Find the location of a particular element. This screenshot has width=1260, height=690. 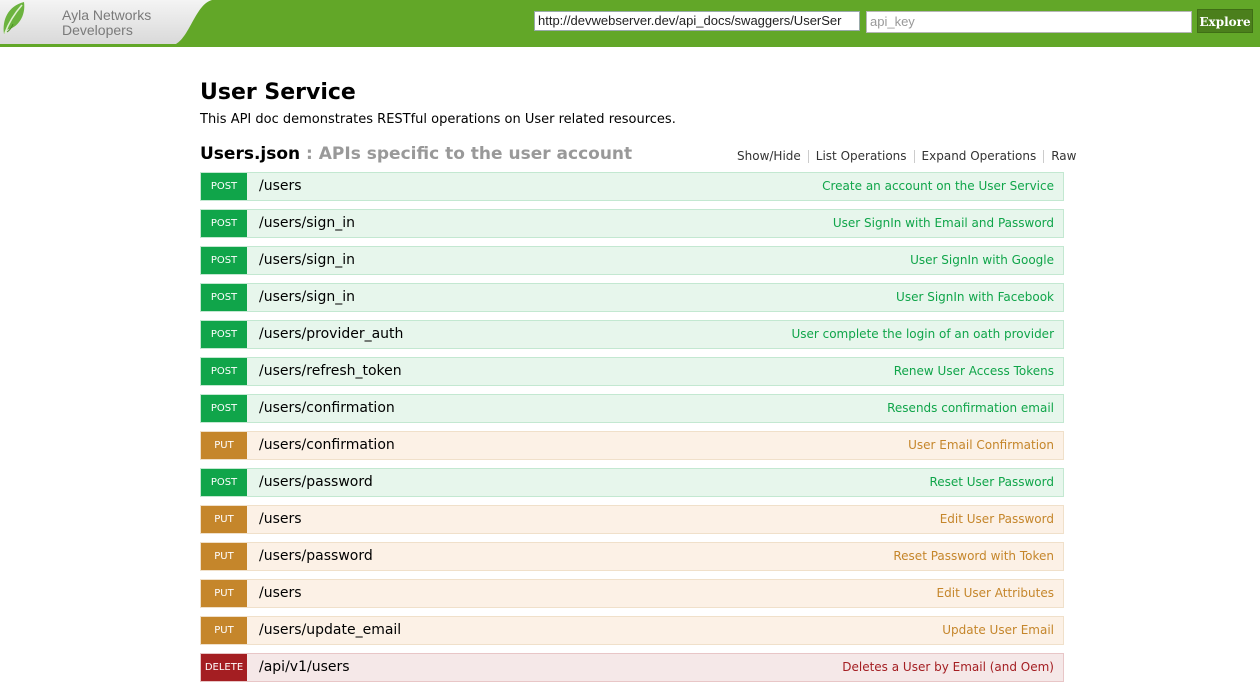

logo-text: Ayla Networks Developers is located at coordinates (106, 23).